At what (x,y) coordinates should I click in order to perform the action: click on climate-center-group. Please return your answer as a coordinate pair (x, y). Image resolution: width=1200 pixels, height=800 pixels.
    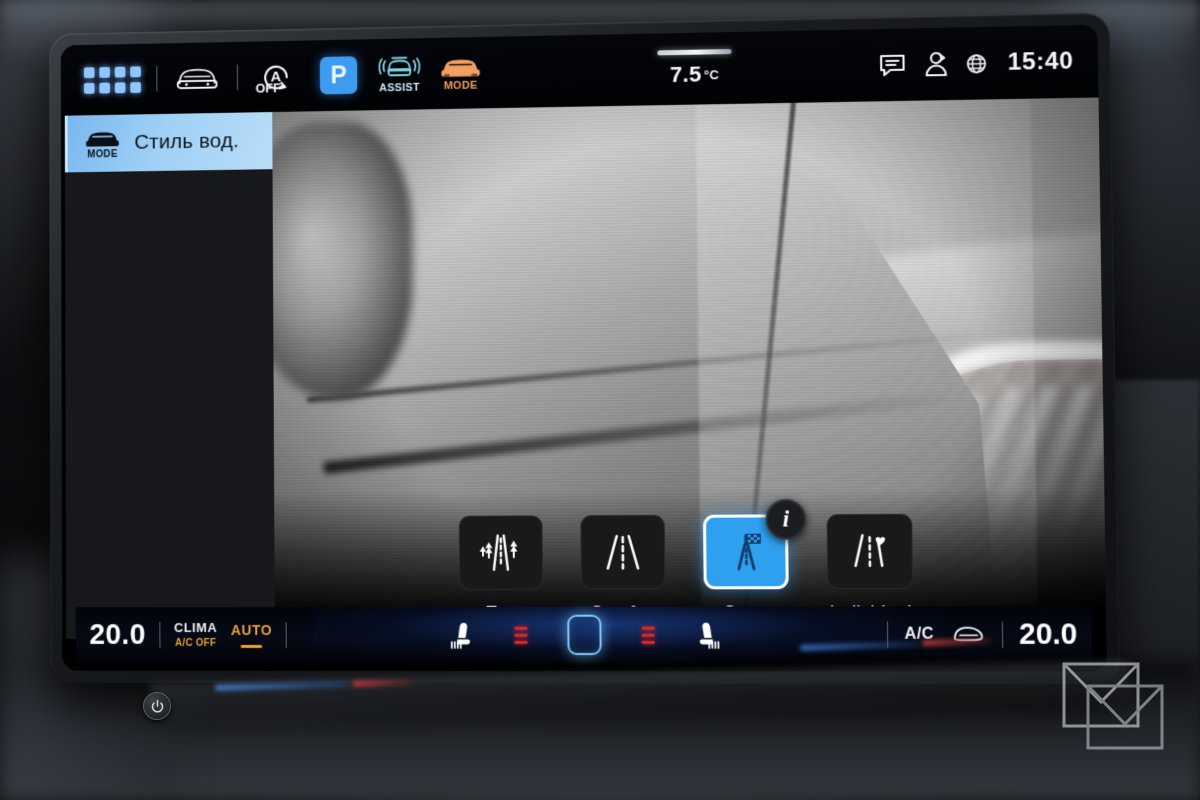
    Looking at the image, I should click on (587, 634).